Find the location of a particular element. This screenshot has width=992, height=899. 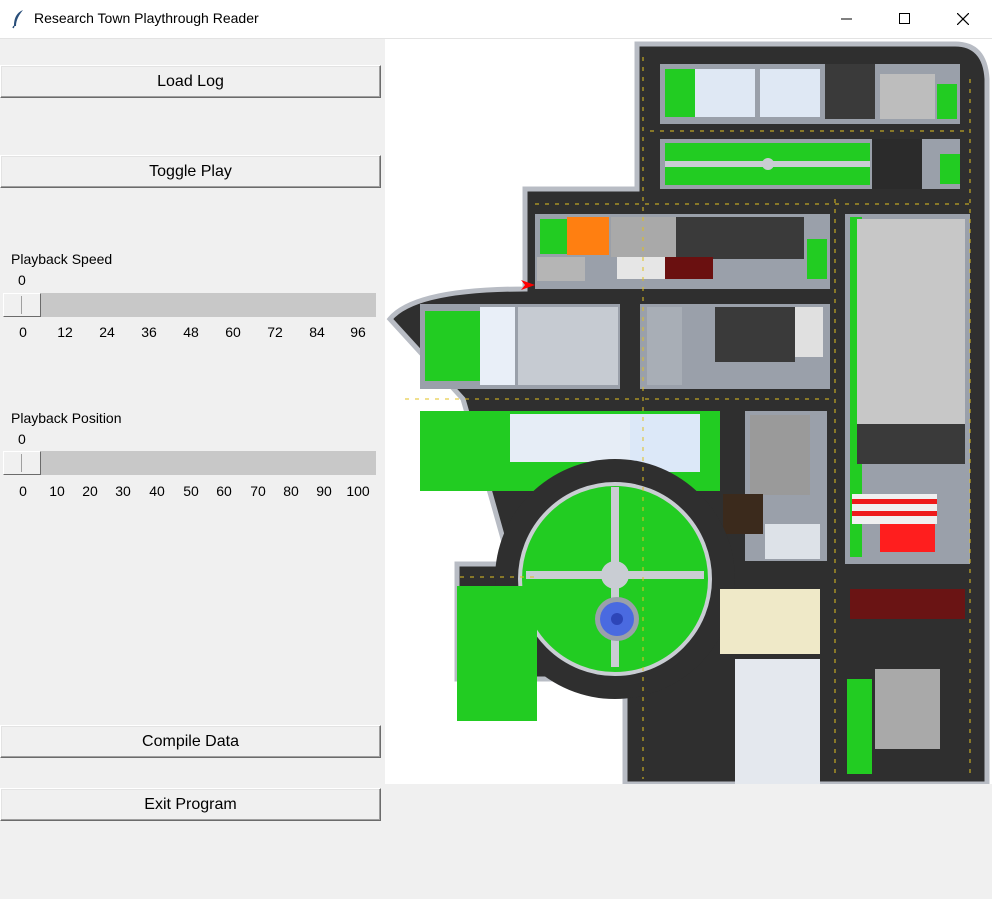

position-tick: 40 is located at coordinates (157, 491).